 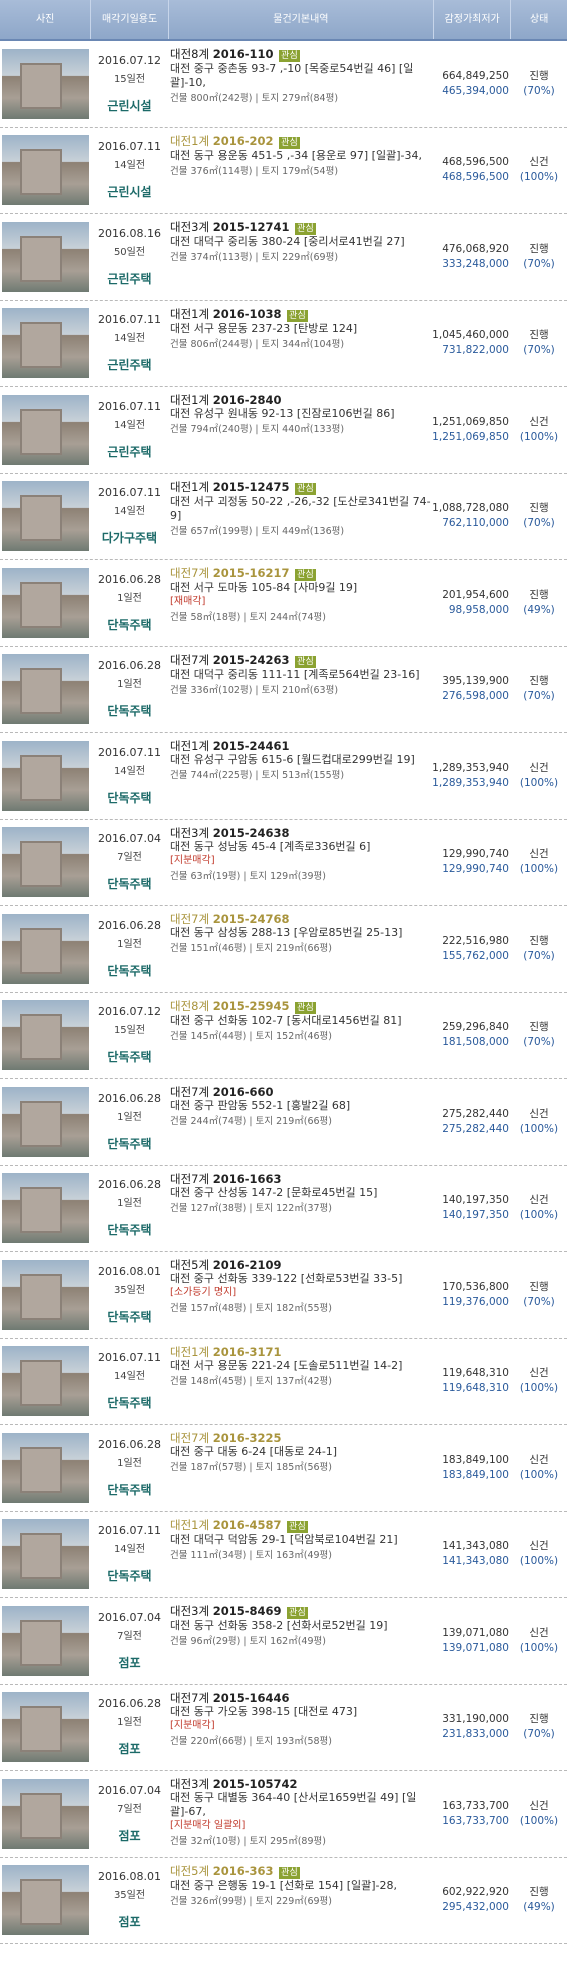 I want to click on case-line: 대전5계 2016-2109, so click(x=301, y=1265).